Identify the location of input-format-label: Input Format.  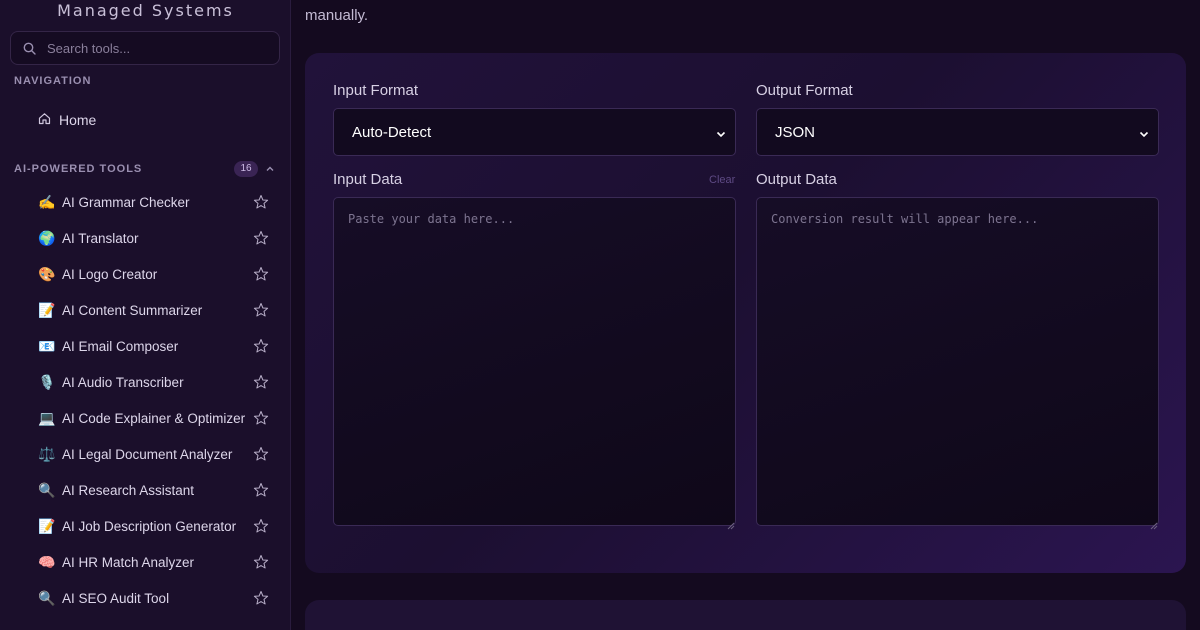
(376, 90).